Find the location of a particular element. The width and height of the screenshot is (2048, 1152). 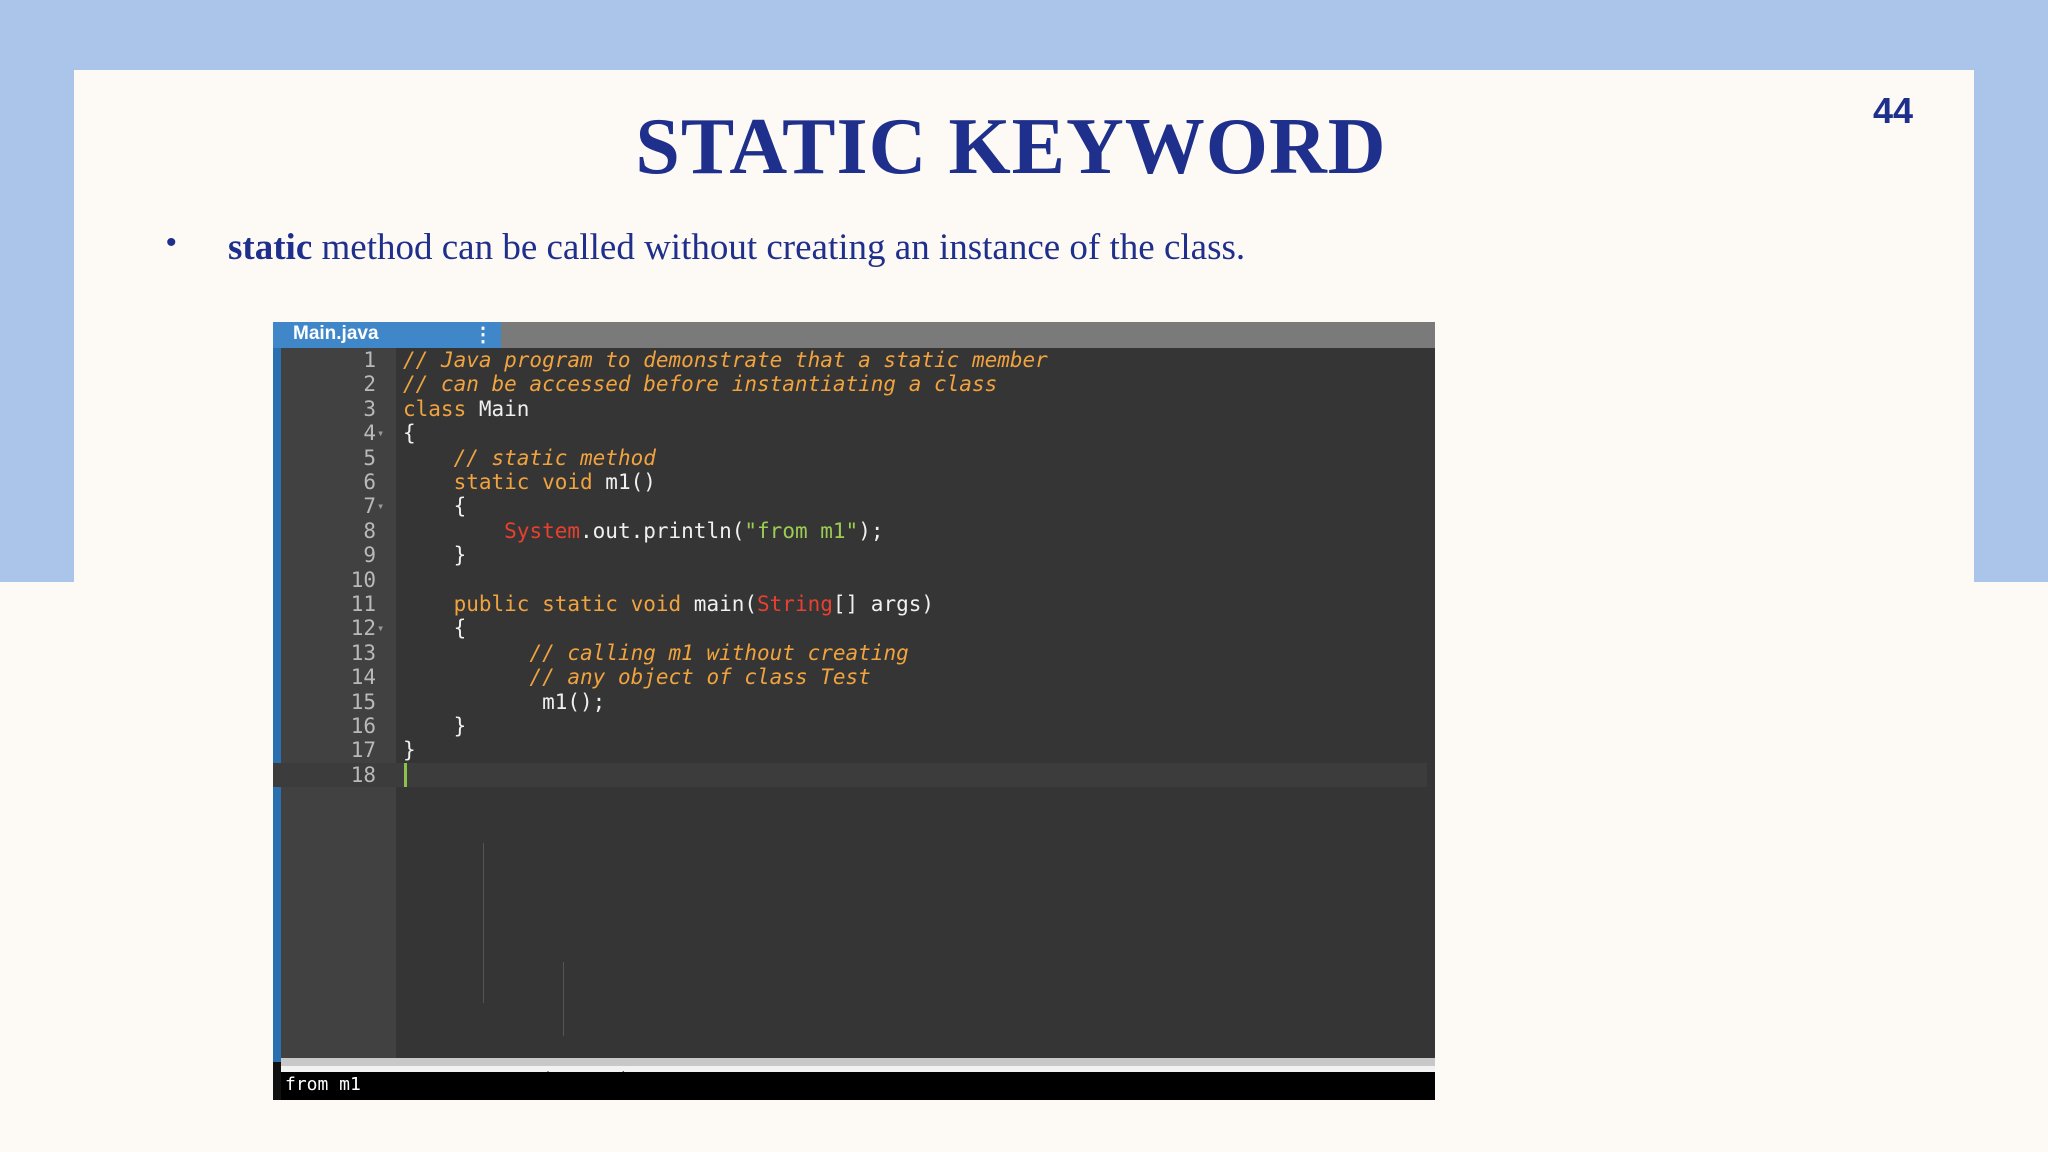

slide-title: STATIC KEYWORD is located at coordinates (1011, 147).